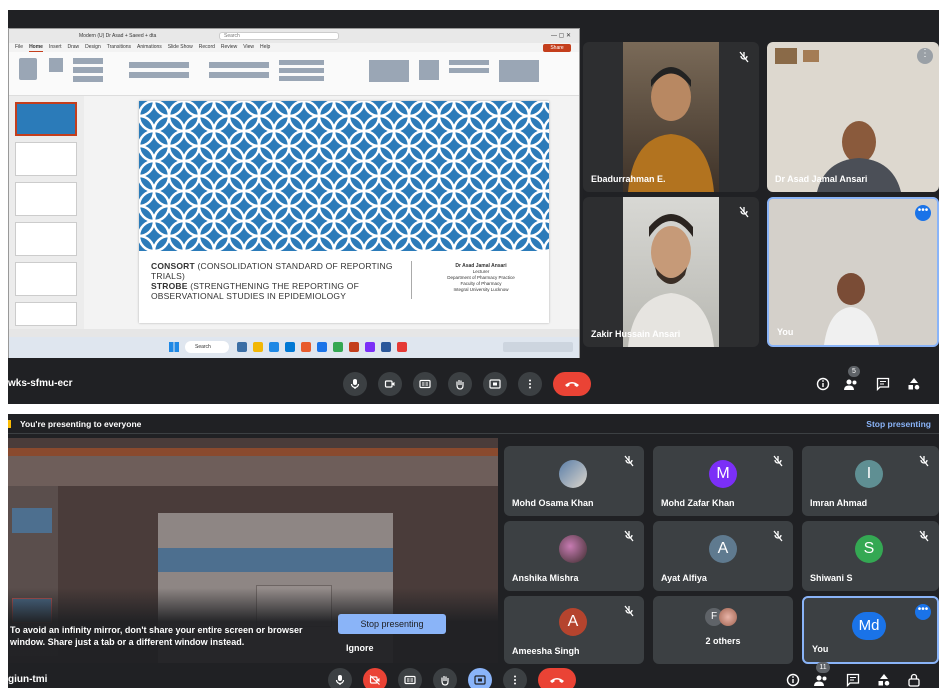 This screenshot has height=688, width=939. I want to click on people-button: 5, so click(852, 379).